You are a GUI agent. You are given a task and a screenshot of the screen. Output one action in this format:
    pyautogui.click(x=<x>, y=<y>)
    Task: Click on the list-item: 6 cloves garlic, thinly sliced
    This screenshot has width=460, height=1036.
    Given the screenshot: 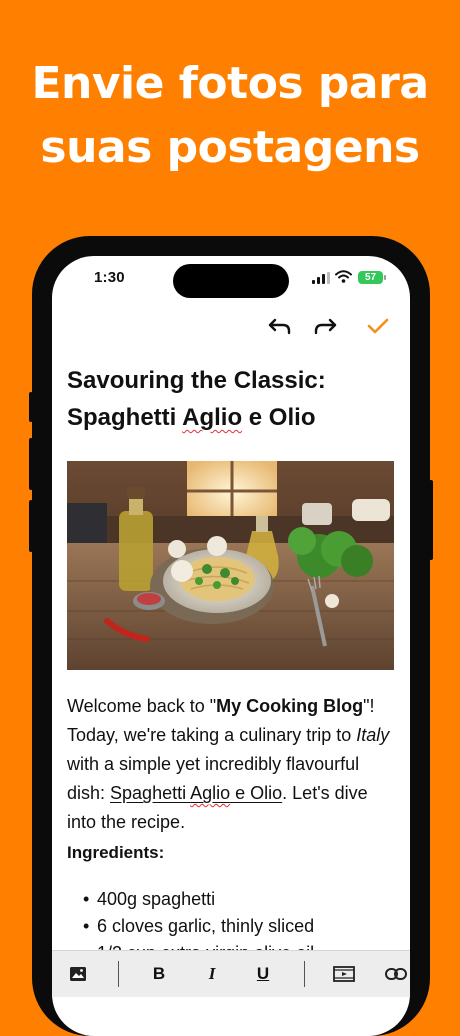 What is the action you would take?
    pyautogui.click(x=198, y=926)
    